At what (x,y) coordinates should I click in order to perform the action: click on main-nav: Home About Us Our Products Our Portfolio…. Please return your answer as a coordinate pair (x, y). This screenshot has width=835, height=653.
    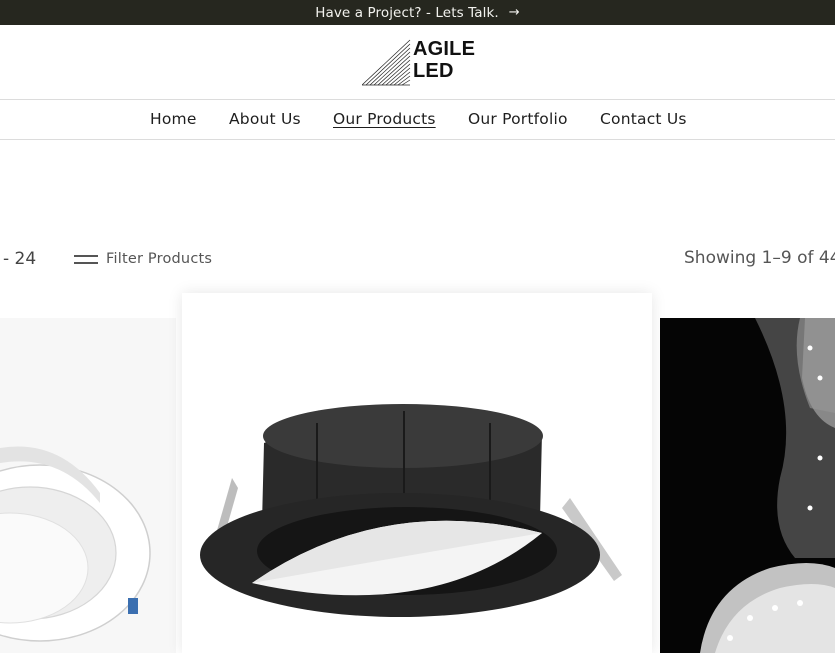
    Looking at the image, I should click on (417, 120).